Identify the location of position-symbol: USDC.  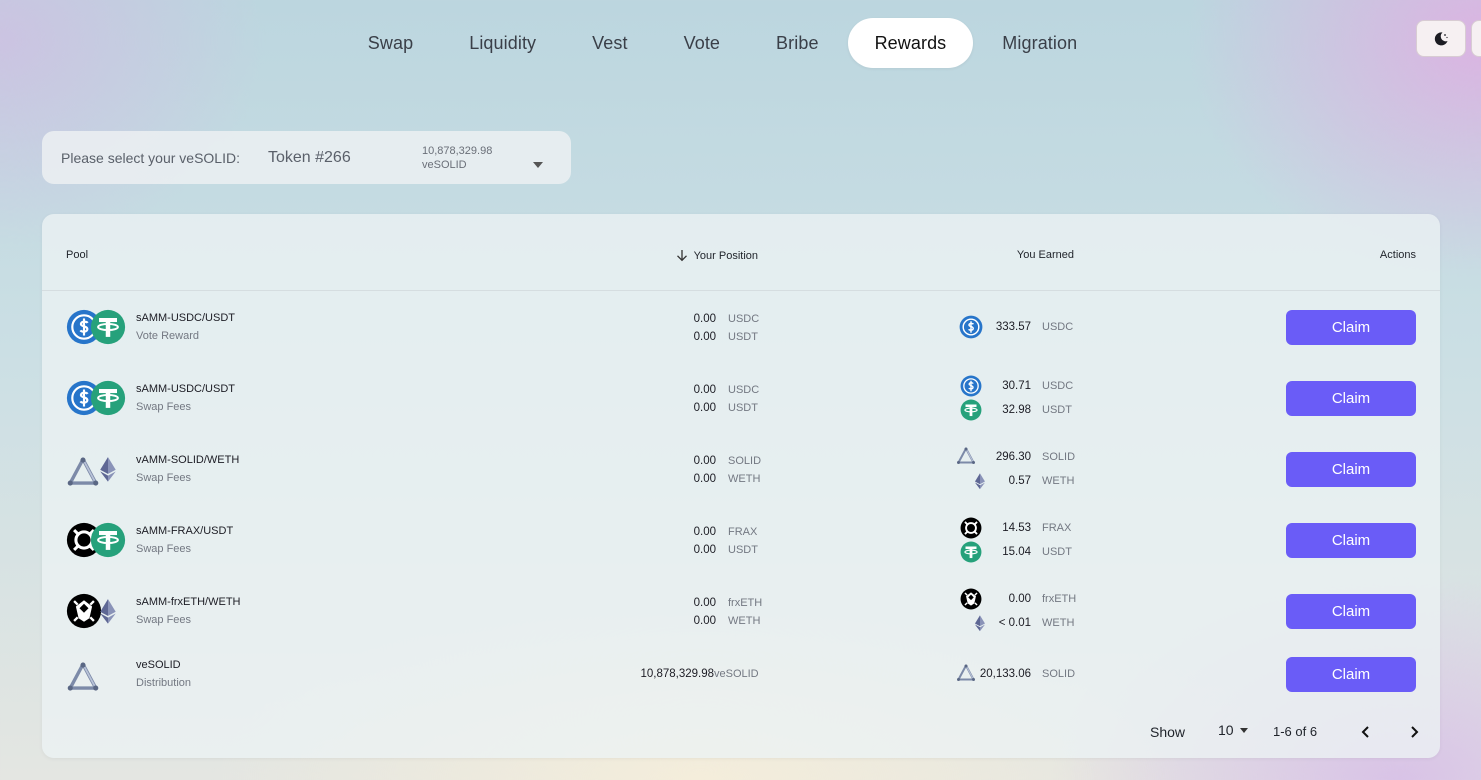
(744, 390).